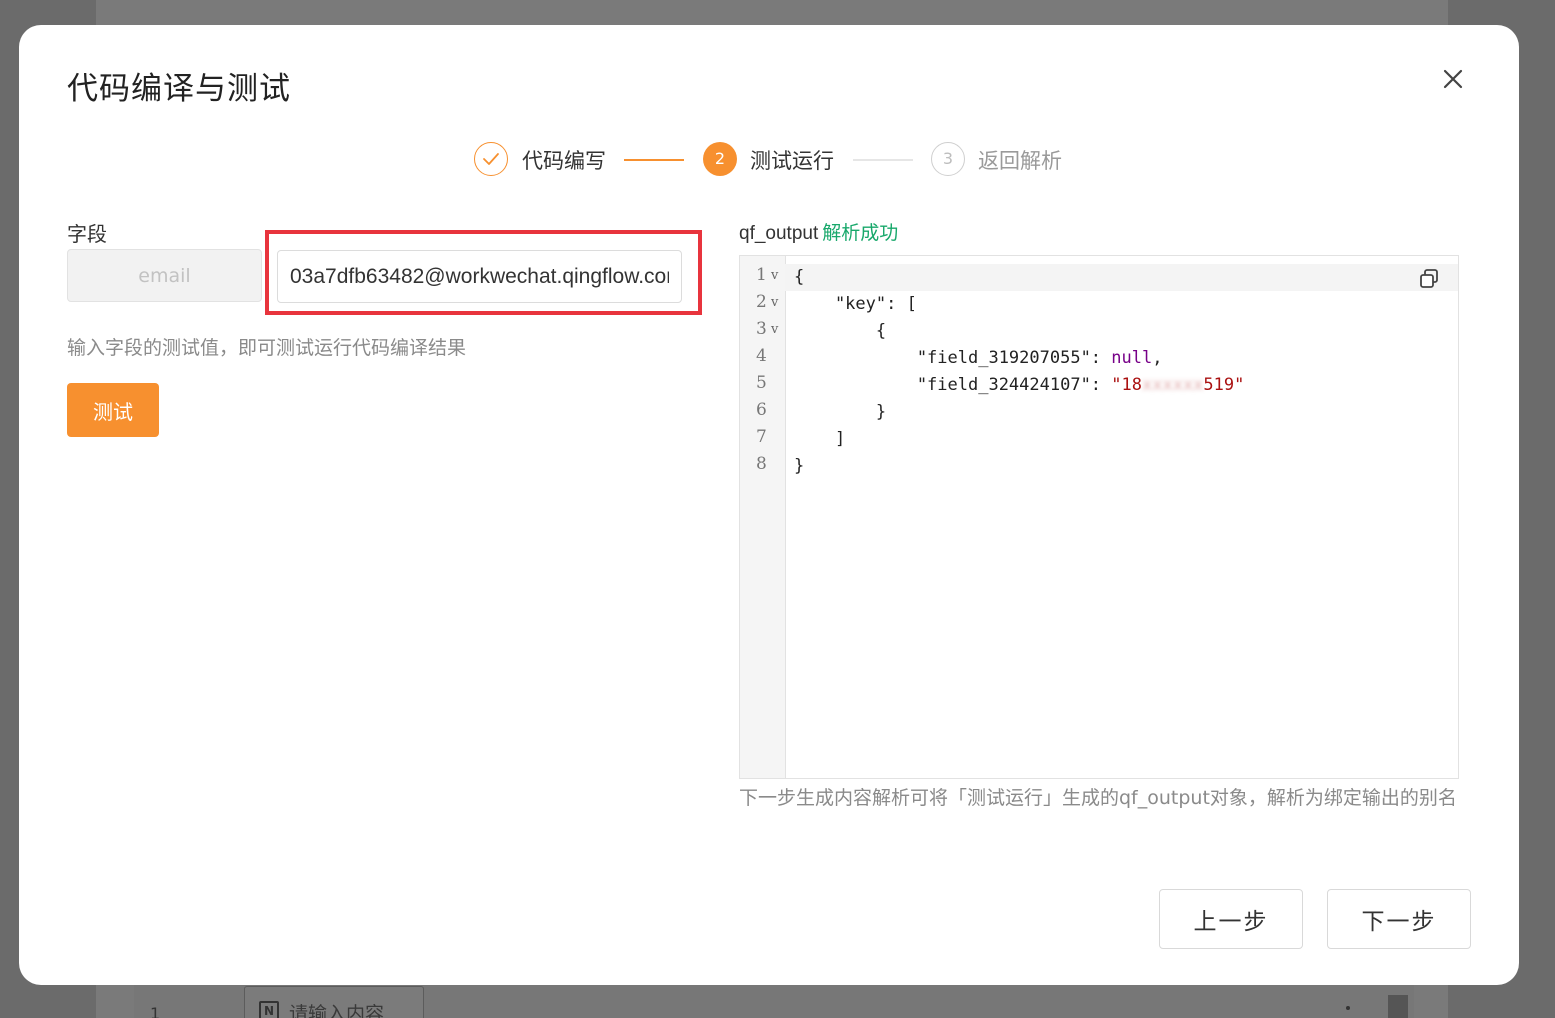 Image resolution: width=1555 pixels, height=1018 pixels. Describe the element at coordinates (763, 517) in the screenshot. I see `line-number-gutter: 1 v 2 v 3 v 4 5 6 7 8` at that location.